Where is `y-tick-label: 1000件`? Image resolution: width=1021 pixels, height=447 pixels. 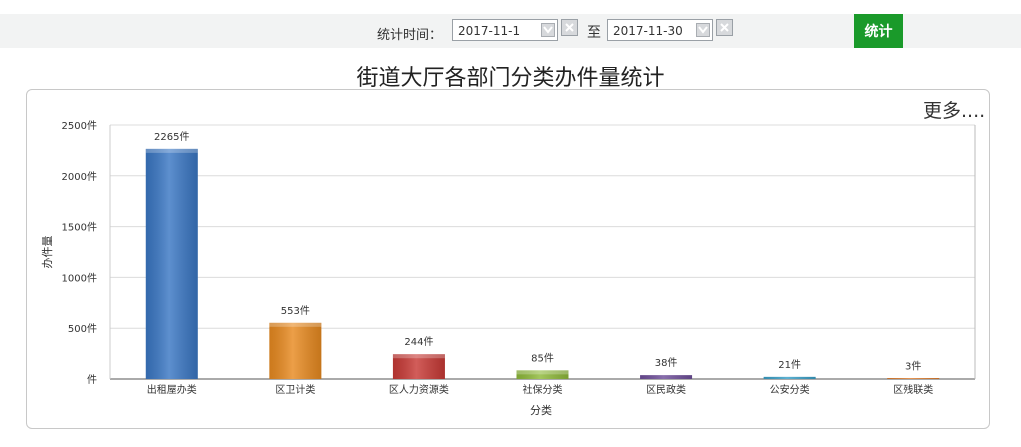 y-tick-label: 1000件 is located at coordinates (79, 278).